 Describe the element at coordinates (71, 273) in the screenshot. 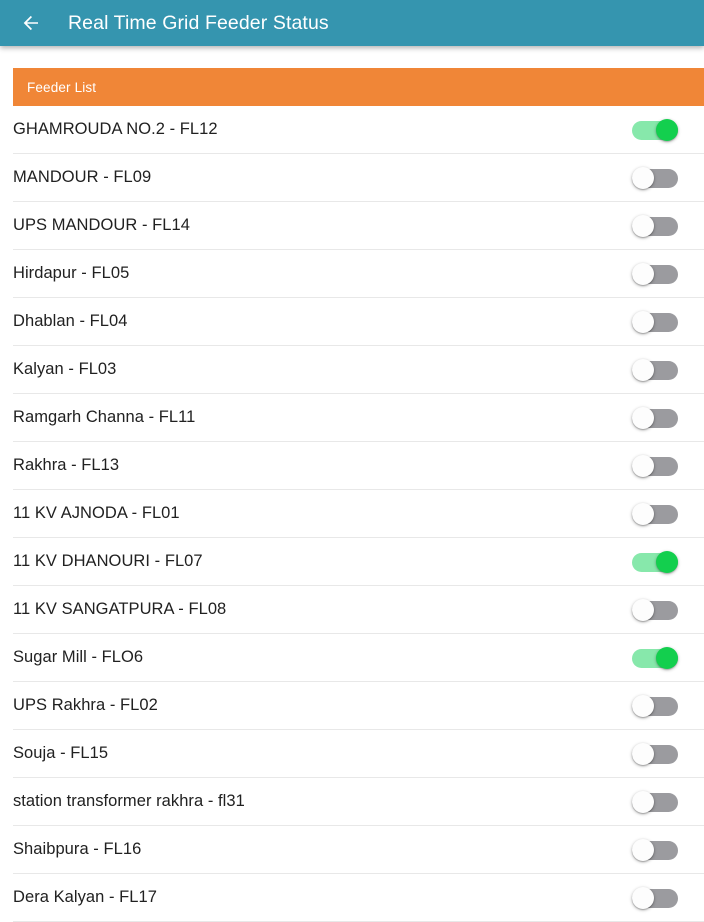

I see `feeder-name: Hirdapur - FL05` at that location.